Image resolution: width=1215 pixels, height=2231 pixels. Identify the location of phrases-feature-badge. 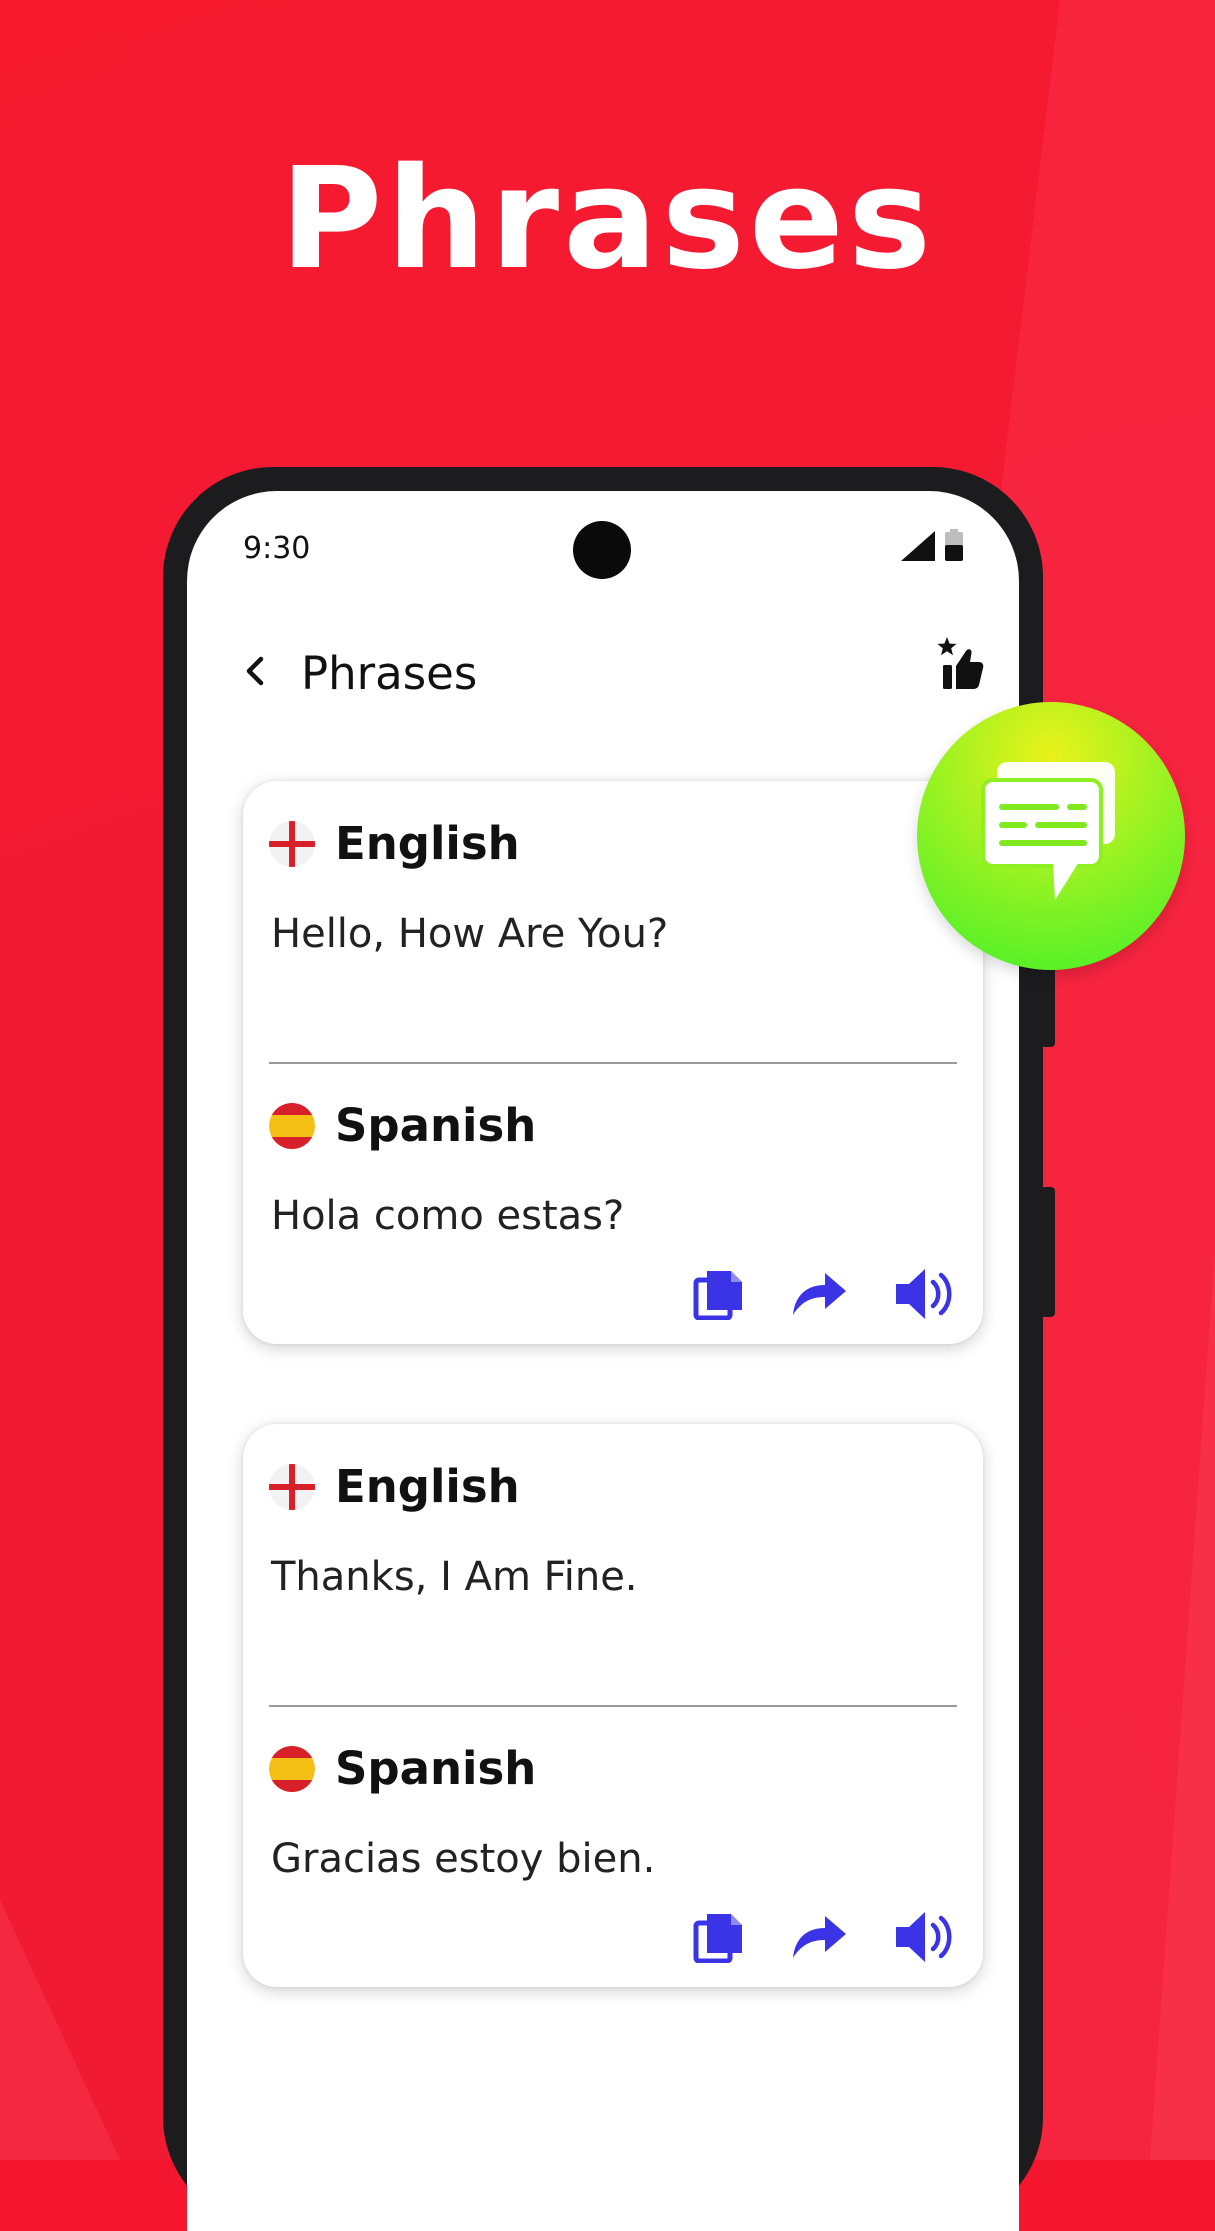
(1051, 836).